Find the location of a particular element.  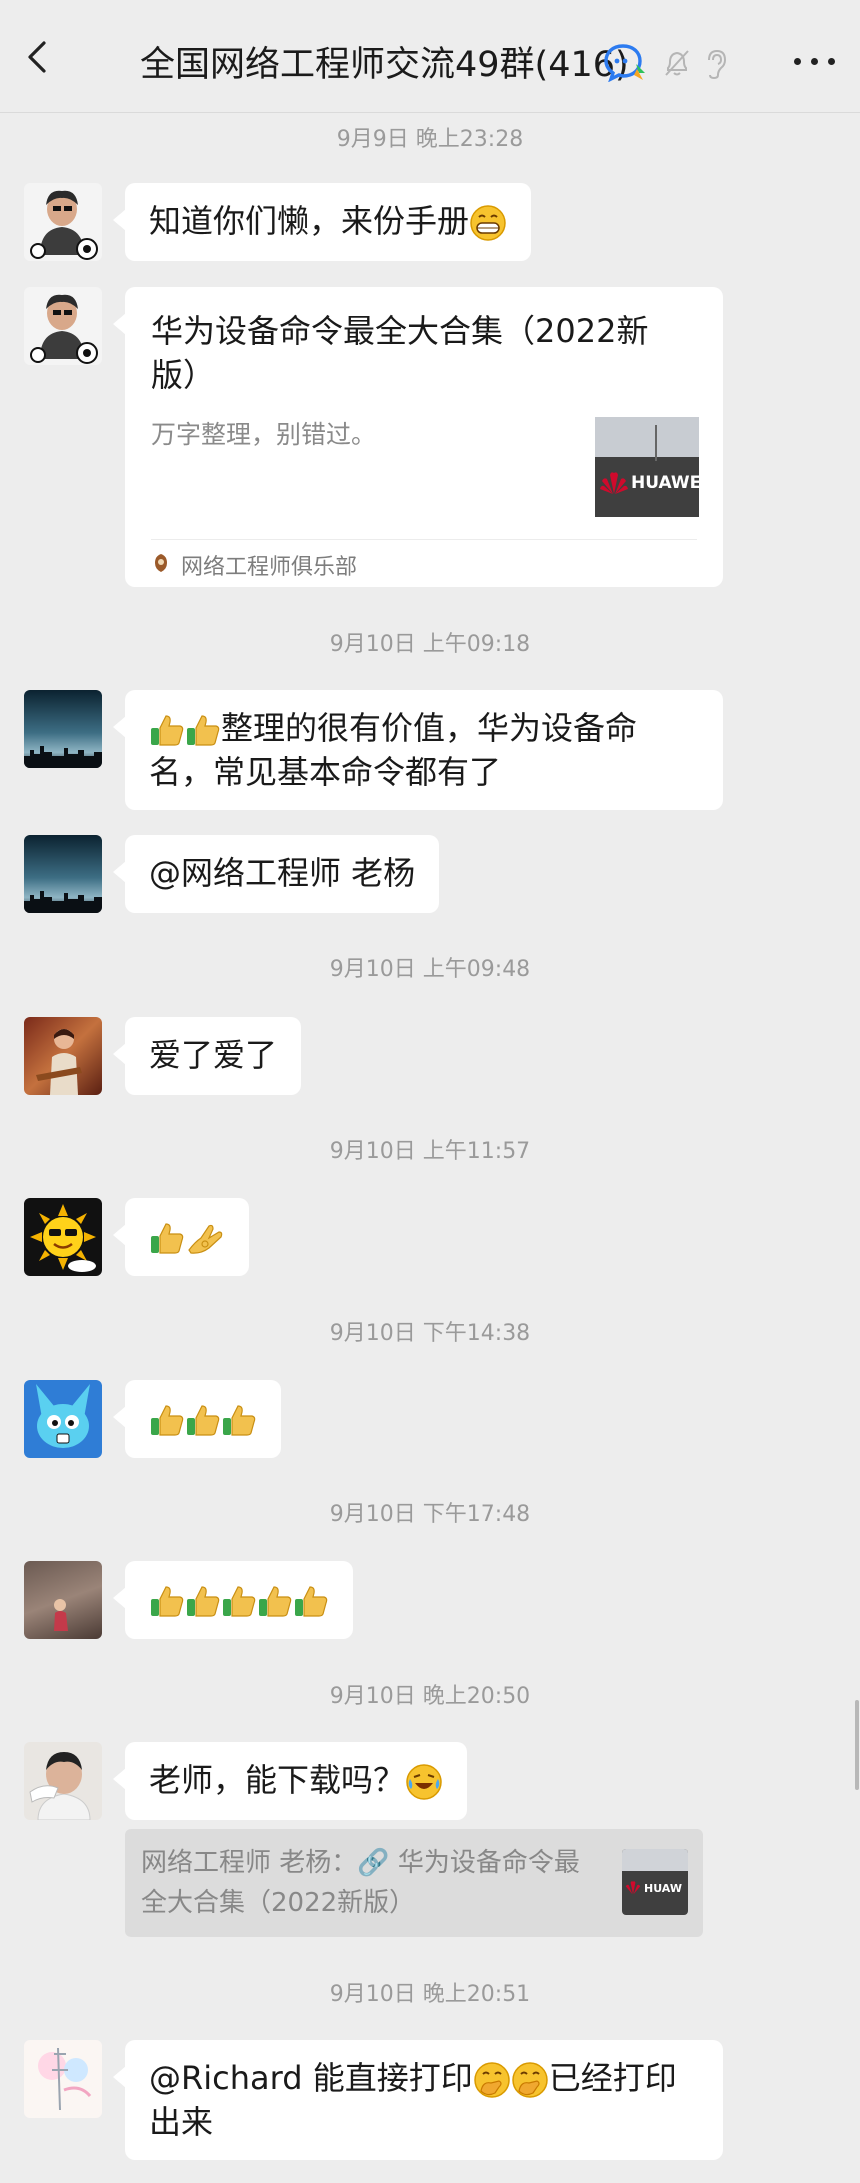

more-options-icon is located at coordinates (815, 63).